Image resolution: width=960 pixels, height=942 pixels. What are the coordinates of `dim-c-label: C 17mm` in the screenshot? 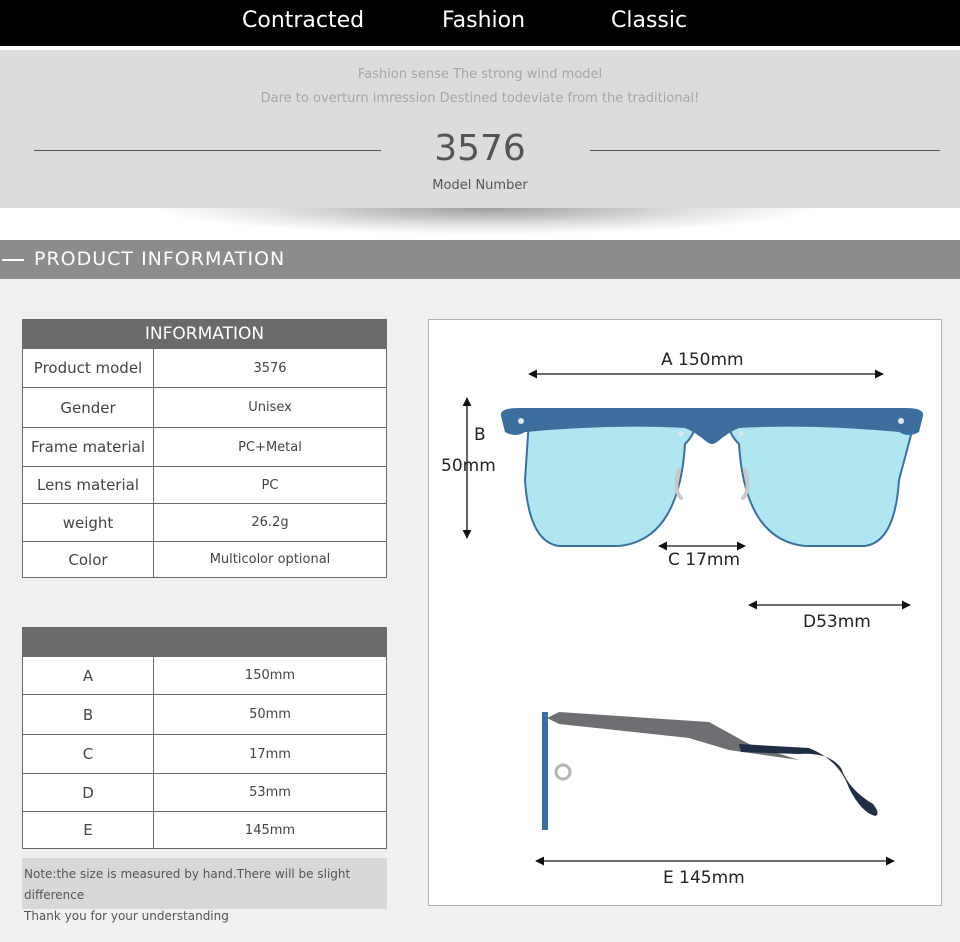 It's located at (704, 560).